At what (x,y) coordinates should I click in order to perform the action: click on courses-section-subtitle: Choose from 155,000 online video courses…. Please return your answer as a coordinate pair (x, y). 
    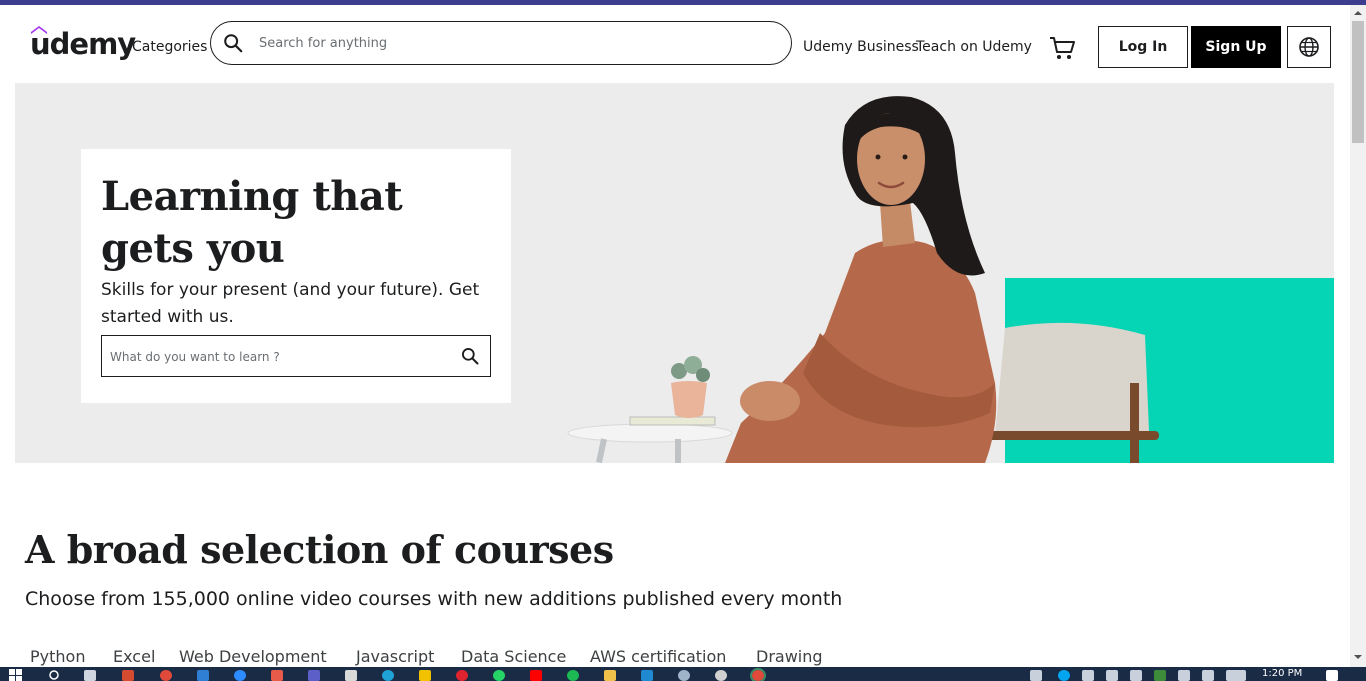
    Looking at the image, I should click on (434, 599).